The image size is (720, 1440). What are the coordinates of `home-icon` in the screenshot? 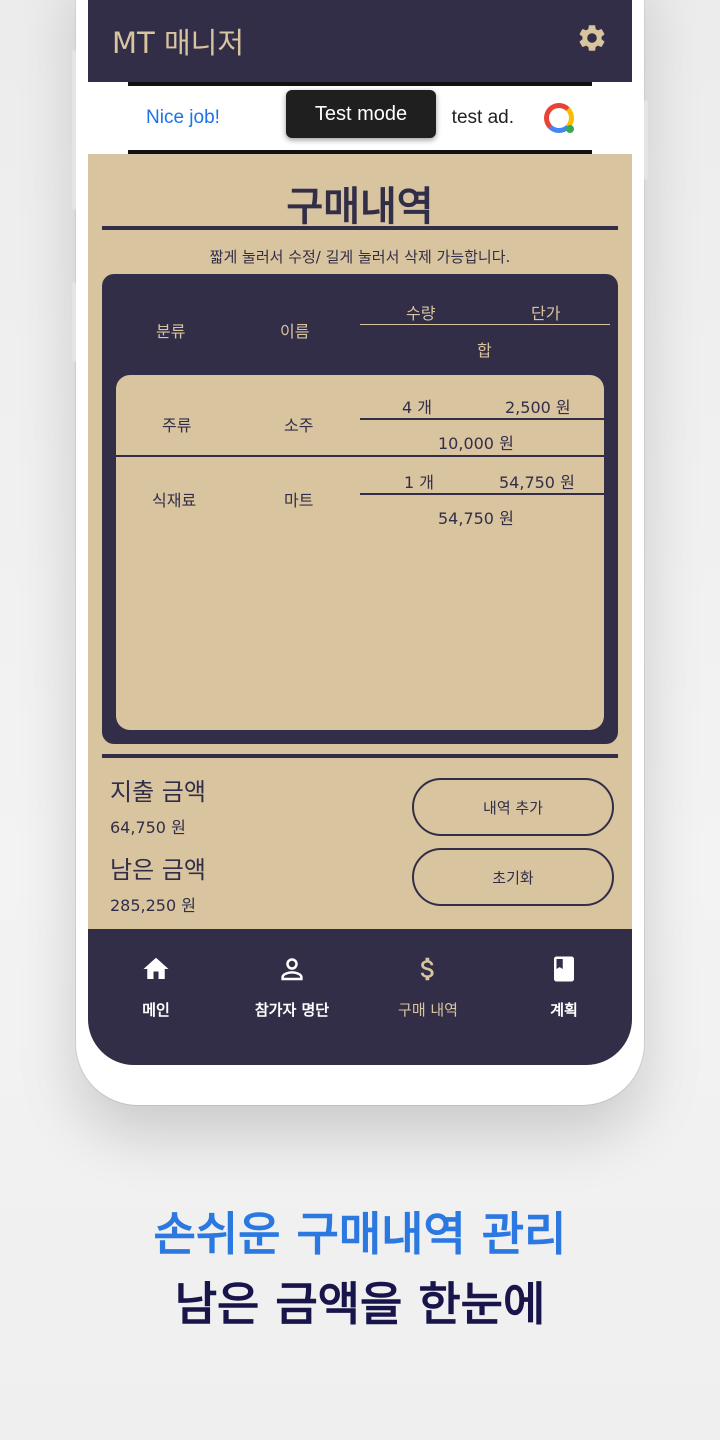 It's located at (156, 969).